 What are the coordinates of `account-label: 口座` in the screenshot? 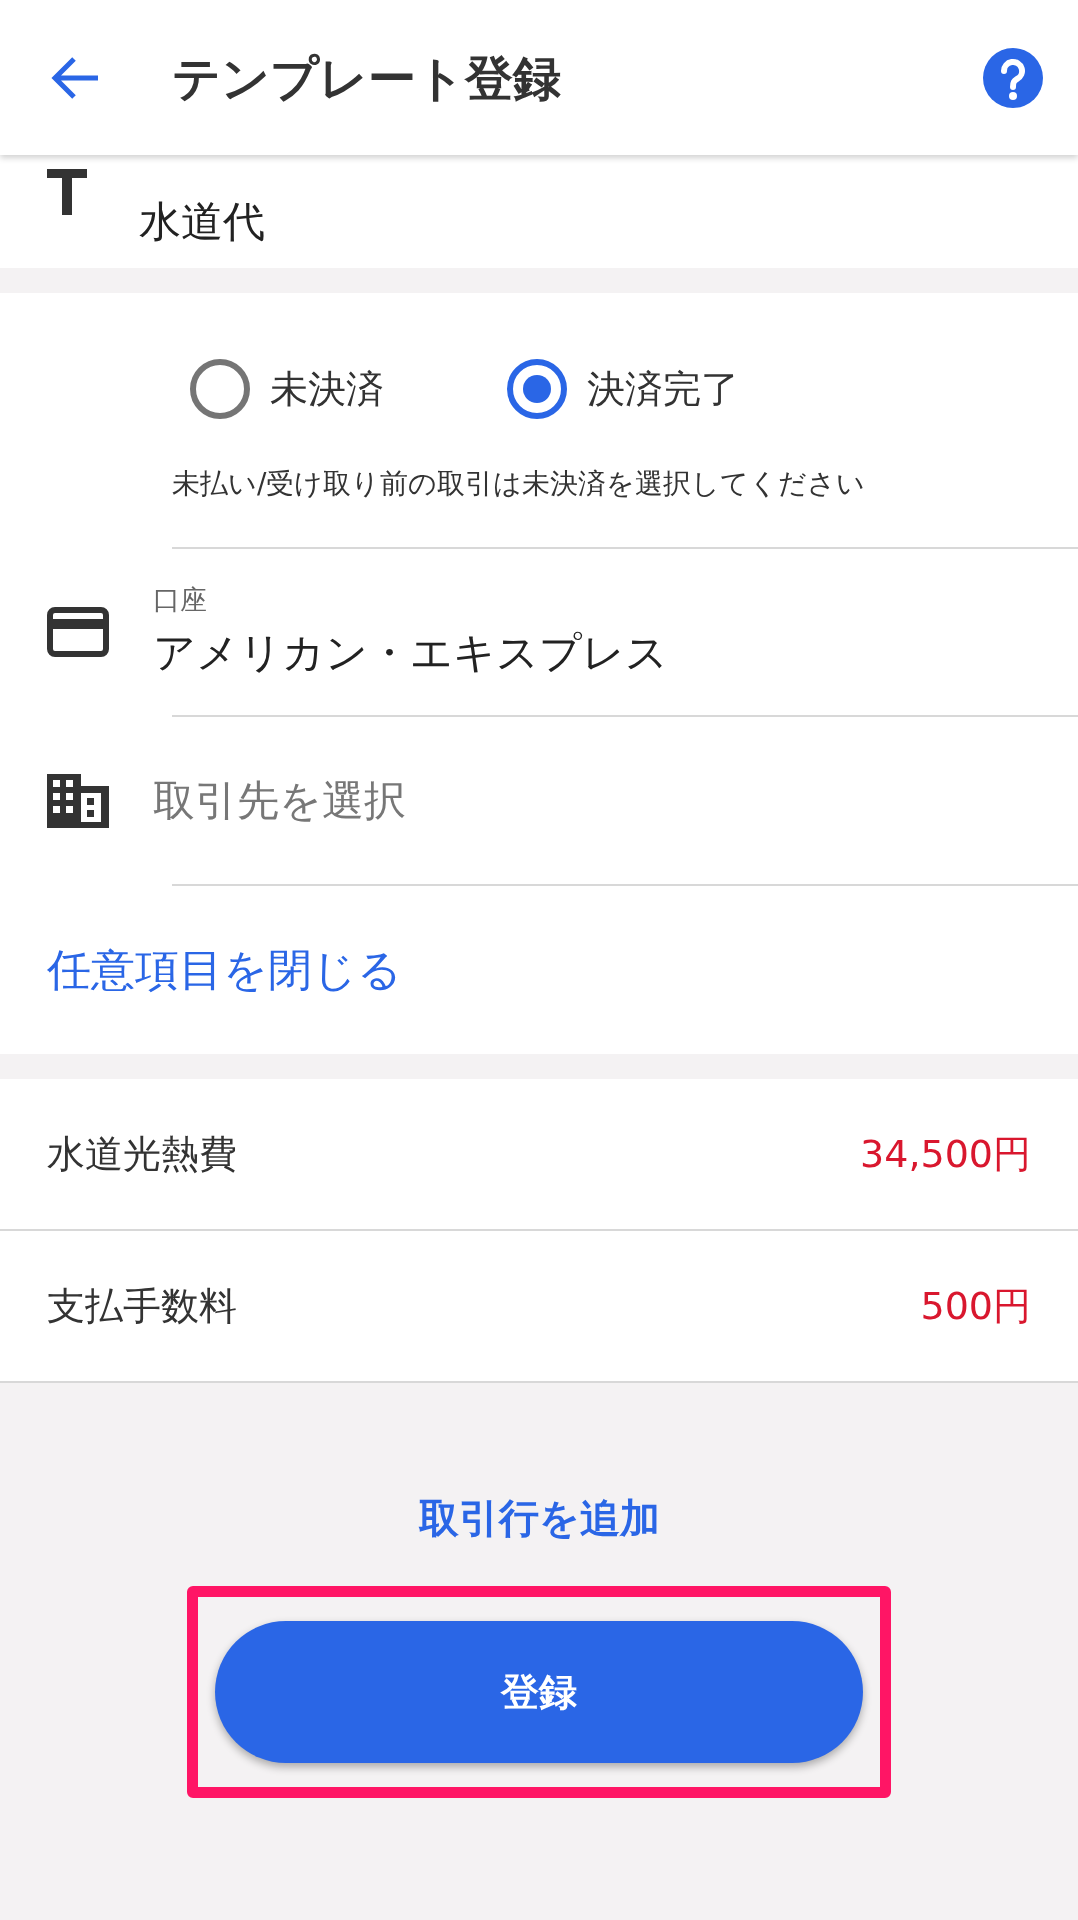 It's located at (180, 600).